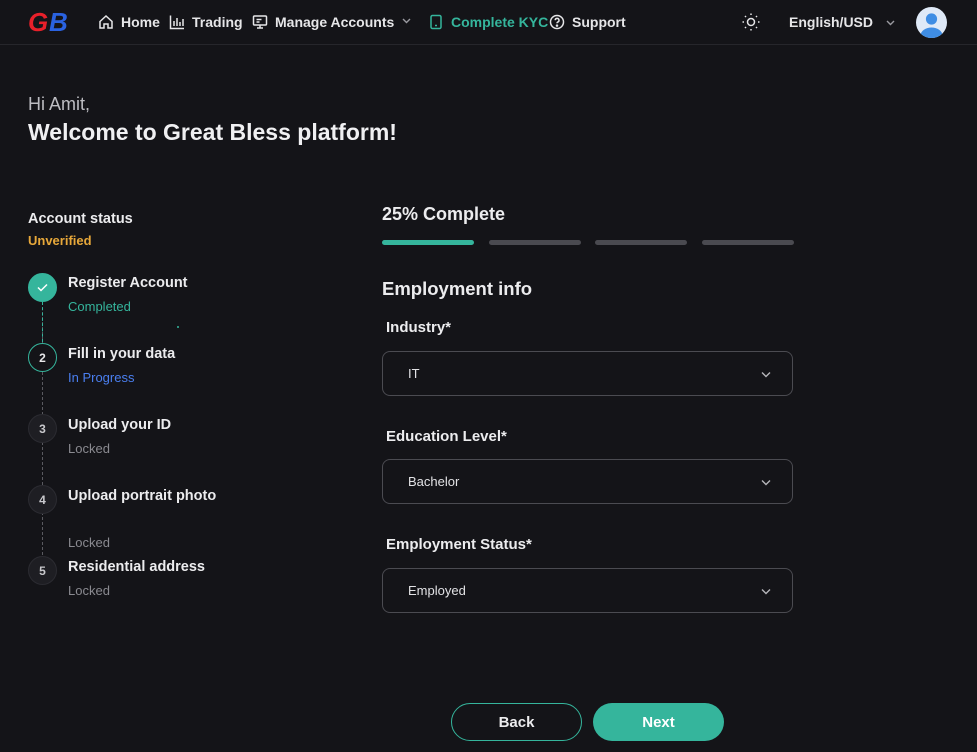 Image resolution: width=977 pixels, height=752 pixels. I want to click on step-1-status: Completed, so click(99, 306).